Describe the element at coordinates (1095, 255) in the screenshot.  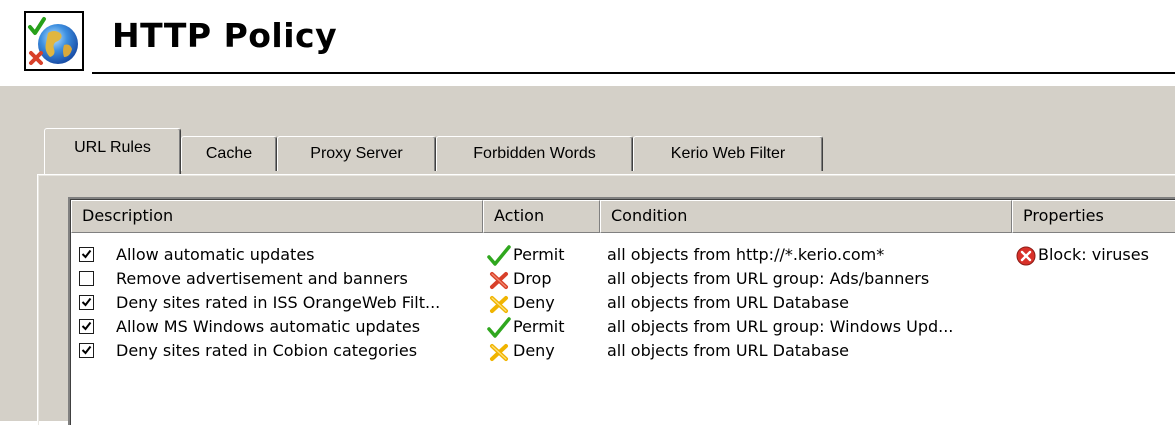
I see `rule-properties: Block: viruses` at that location.